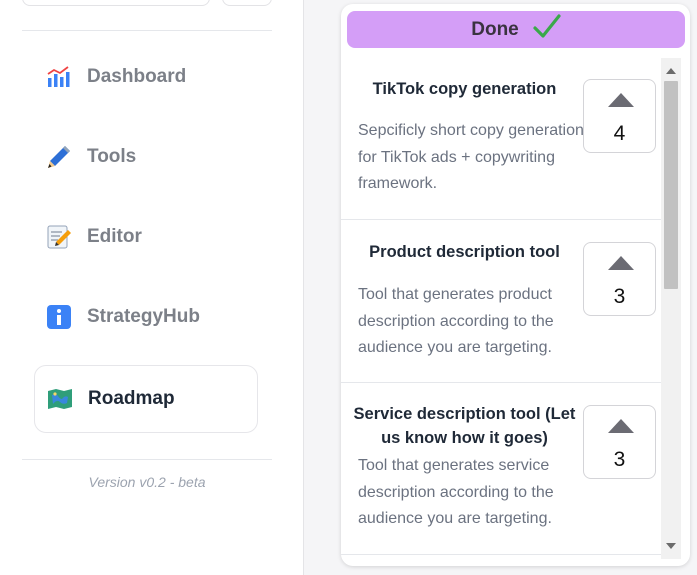  Describe the element at coordinates (147, 482) in the screenshot. I see `version-label: Version v0.2 - beta` at that location.